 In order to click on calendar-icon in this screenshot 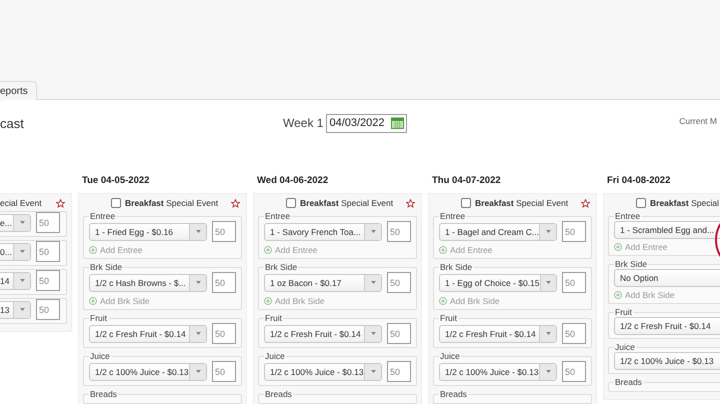, I will do `click(397, 123)`.